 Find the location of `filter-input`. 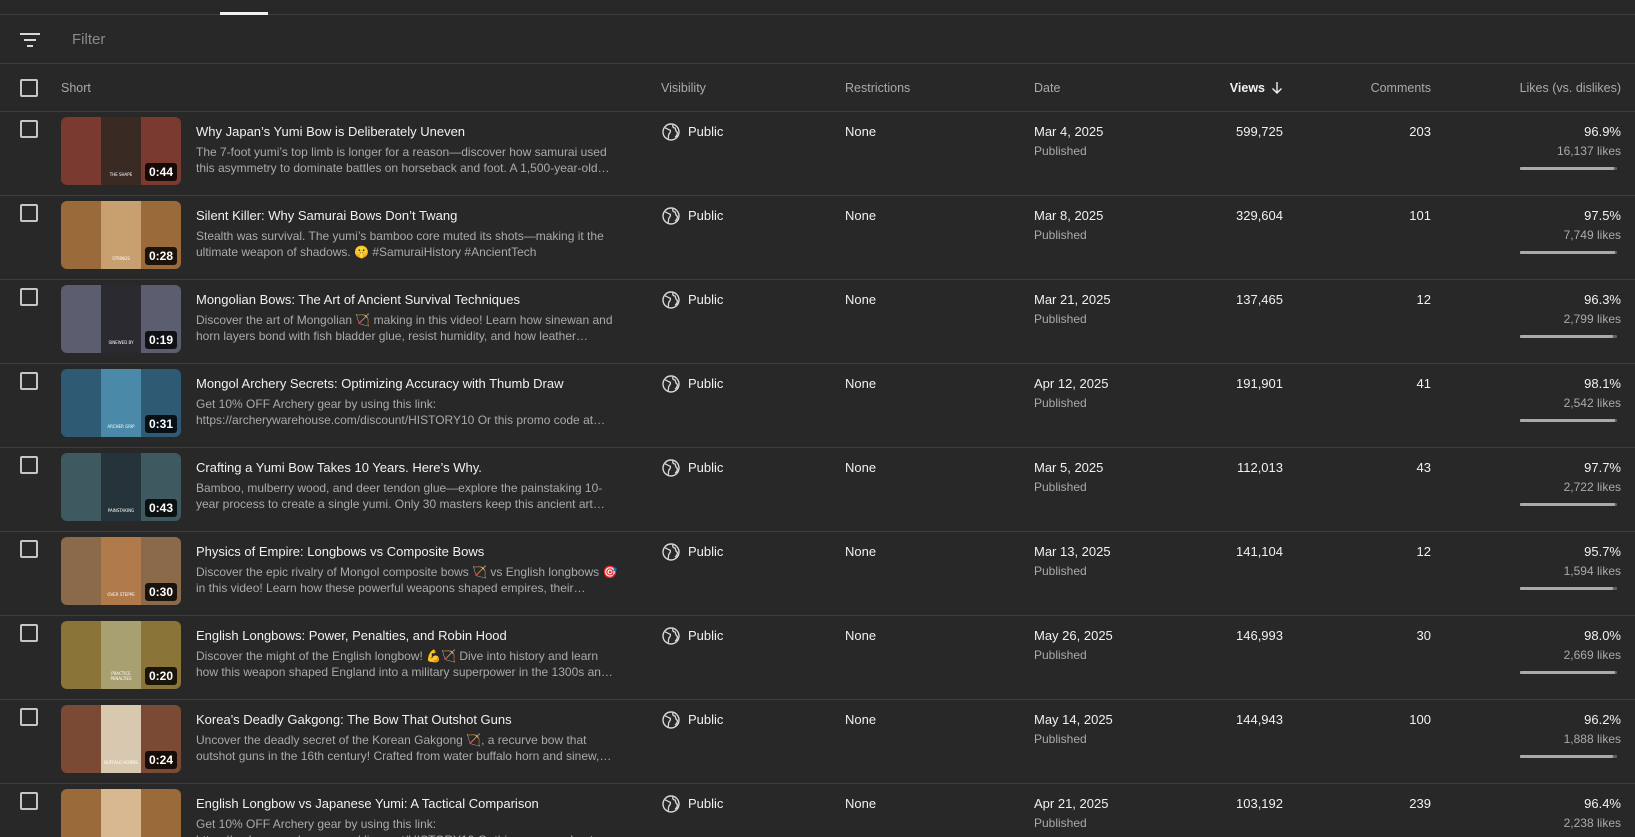

filter-input is located at coordinates (322, 39).